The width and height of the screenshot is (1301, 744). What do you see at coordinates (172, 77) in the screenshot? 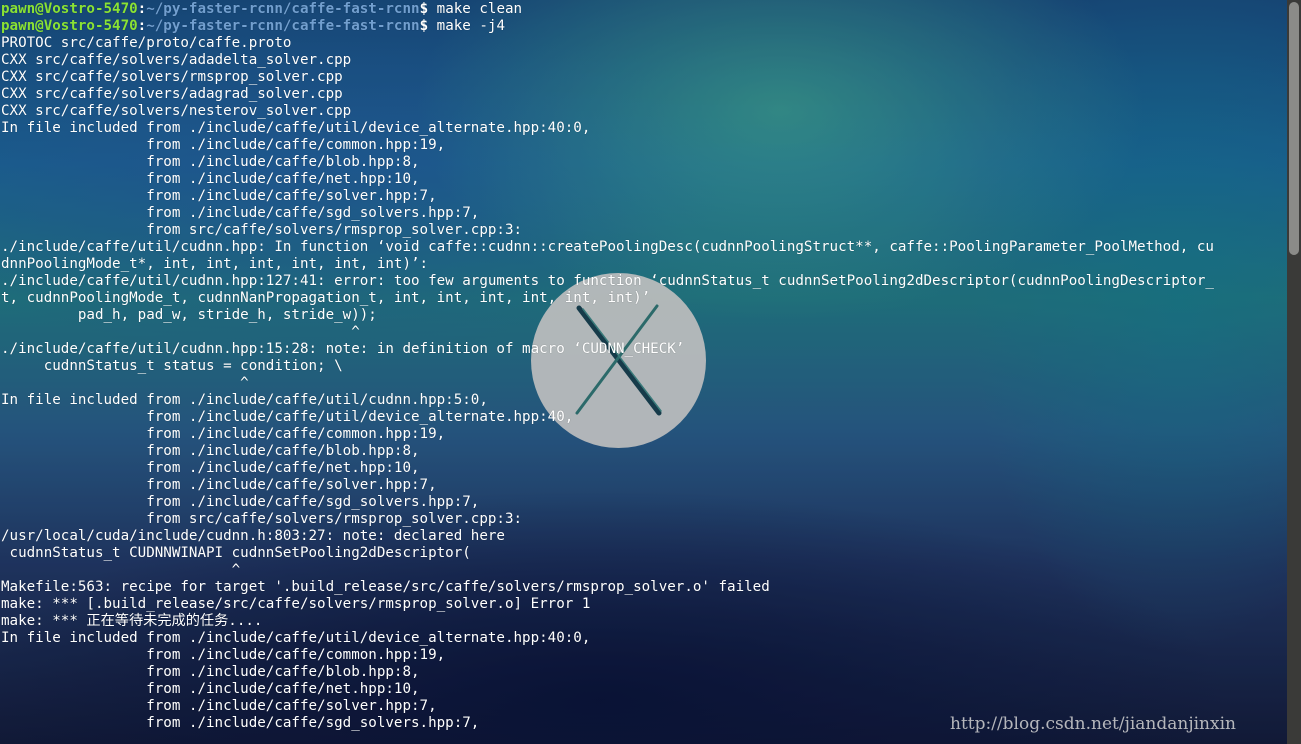
I see `output-line: CXX src/caffe/solvers/rmsprop_solver.cpp` at bounding box center [172, 77].